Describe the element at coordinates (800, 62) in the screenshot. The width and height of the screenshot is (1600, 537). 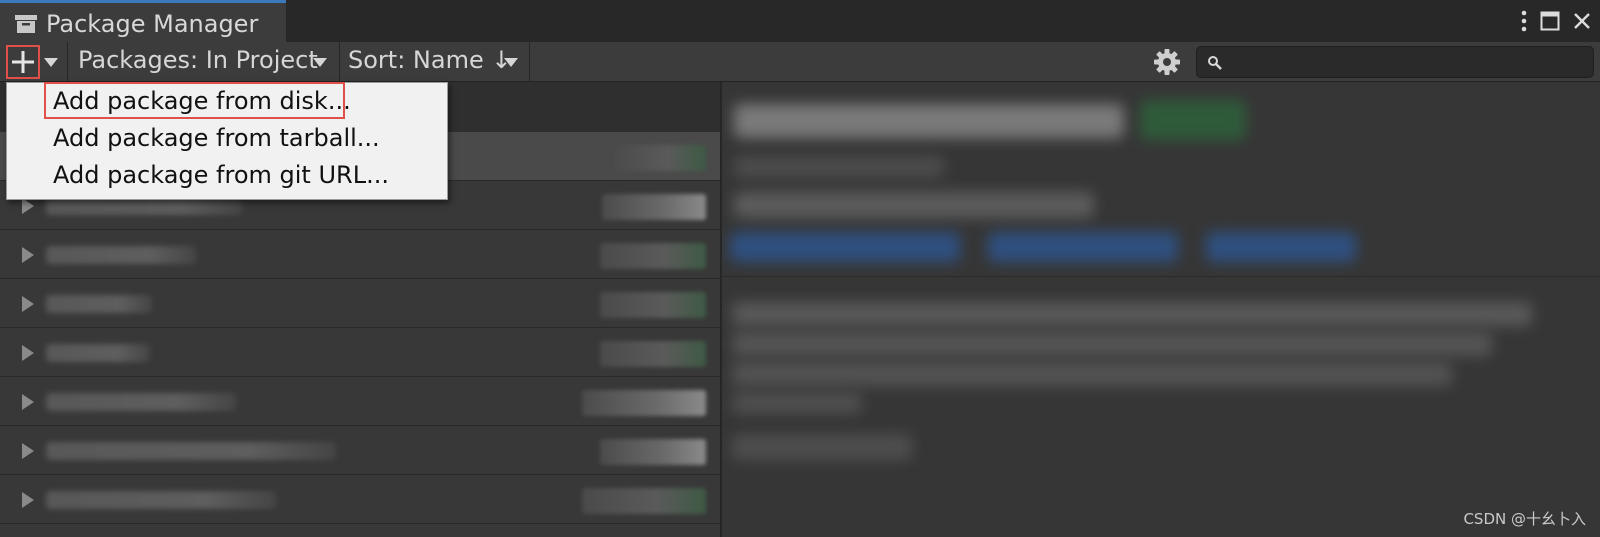
I see `toolbar: Packages: In Project Sort: Name ↓` at that location.